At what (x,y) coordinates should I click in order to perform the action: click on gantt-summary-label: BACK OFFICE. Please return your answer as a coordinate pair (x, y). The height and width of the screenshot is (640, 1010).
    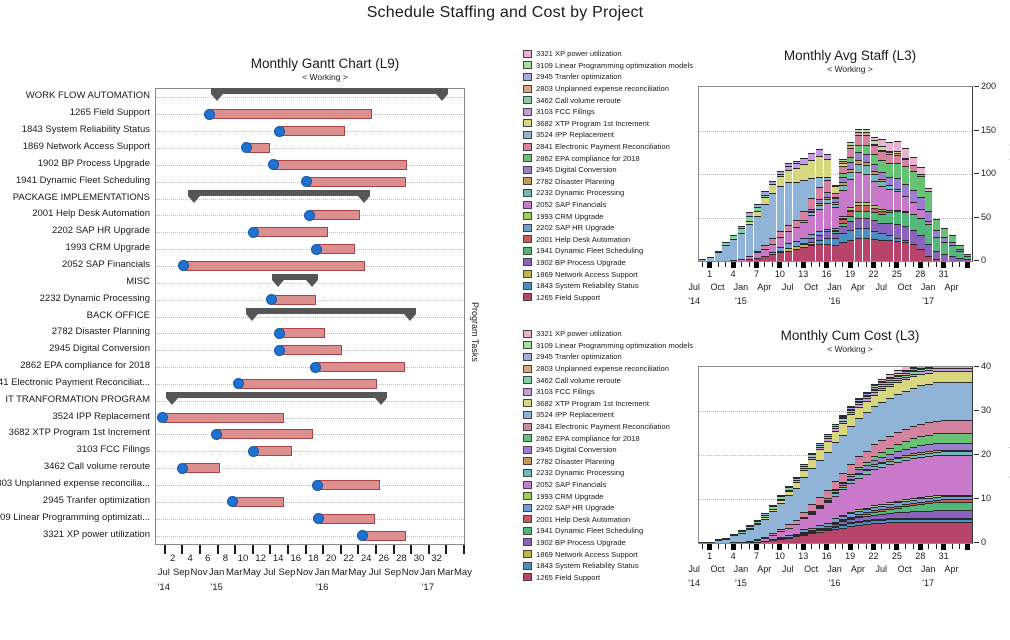
    Looking at the image, I should click on (118, 316).